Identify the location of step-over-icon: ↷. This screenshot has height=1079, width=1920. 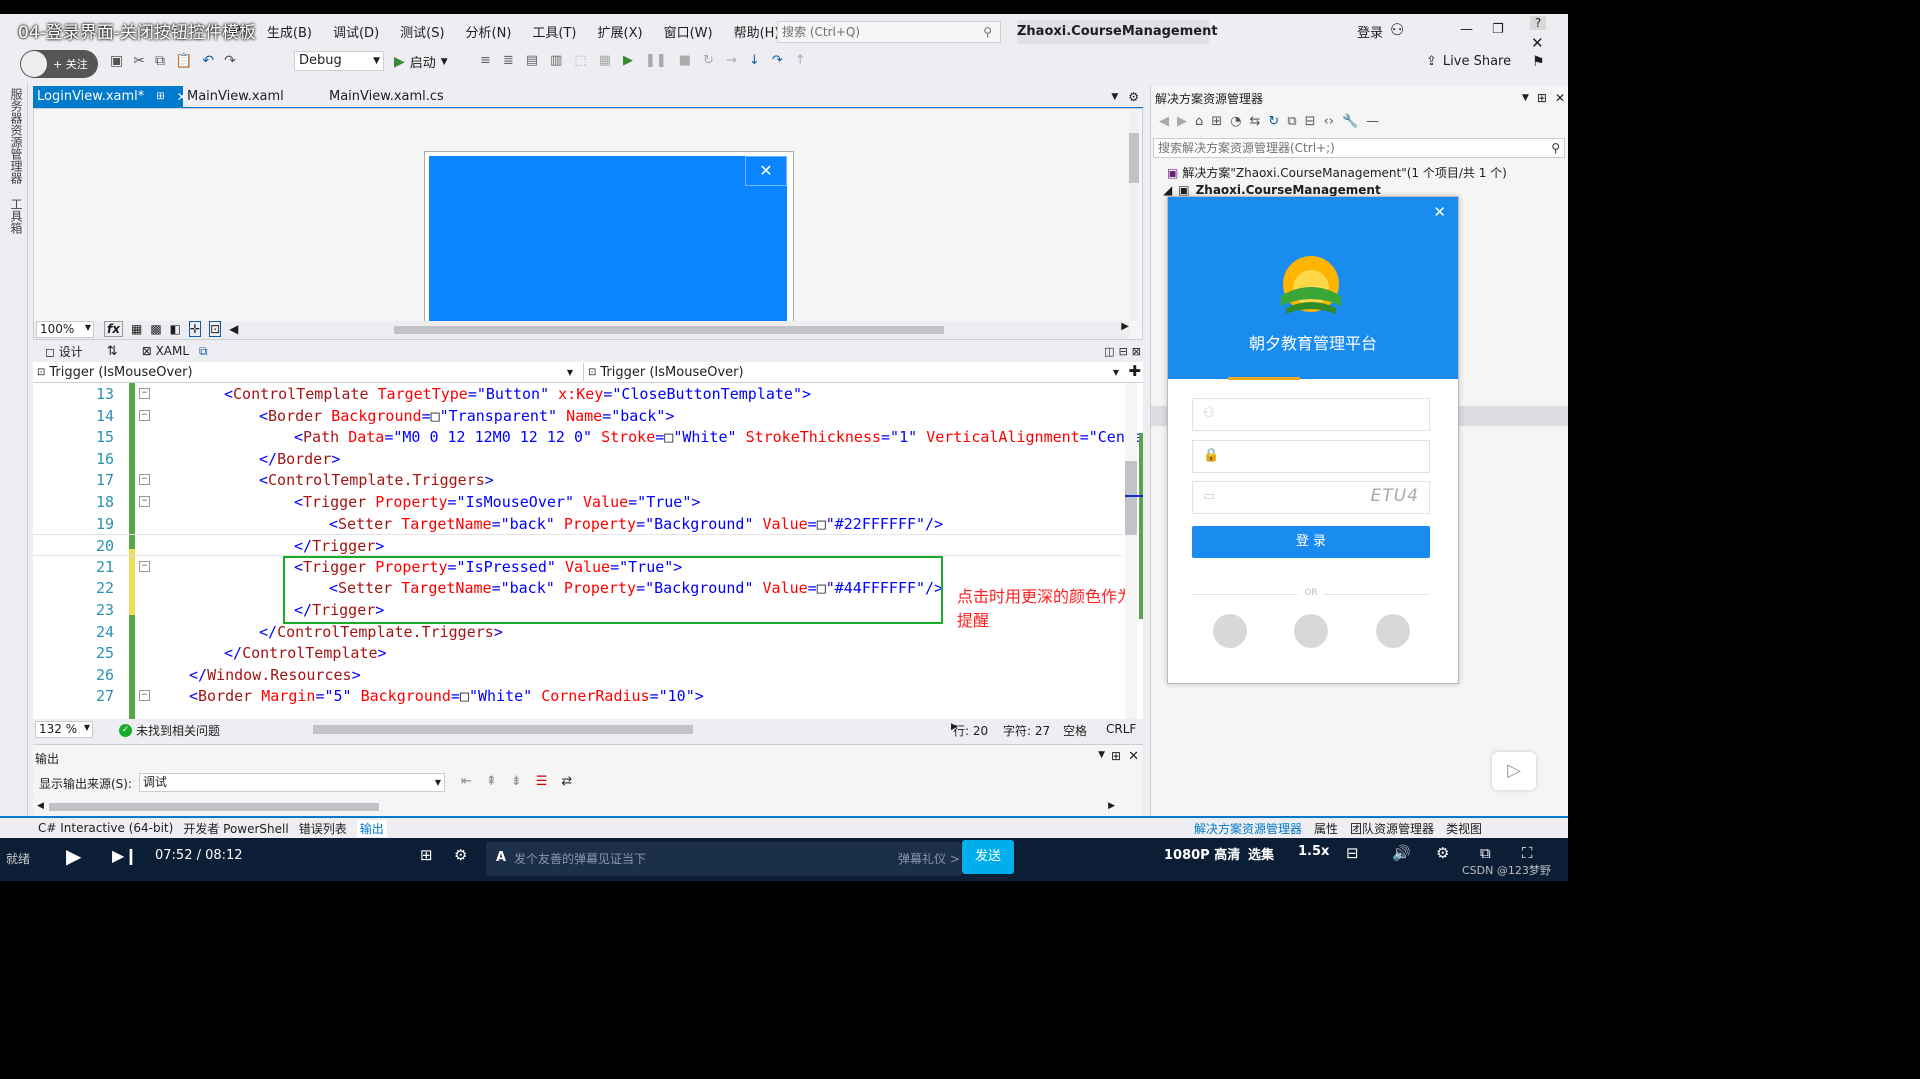
(777, 60).